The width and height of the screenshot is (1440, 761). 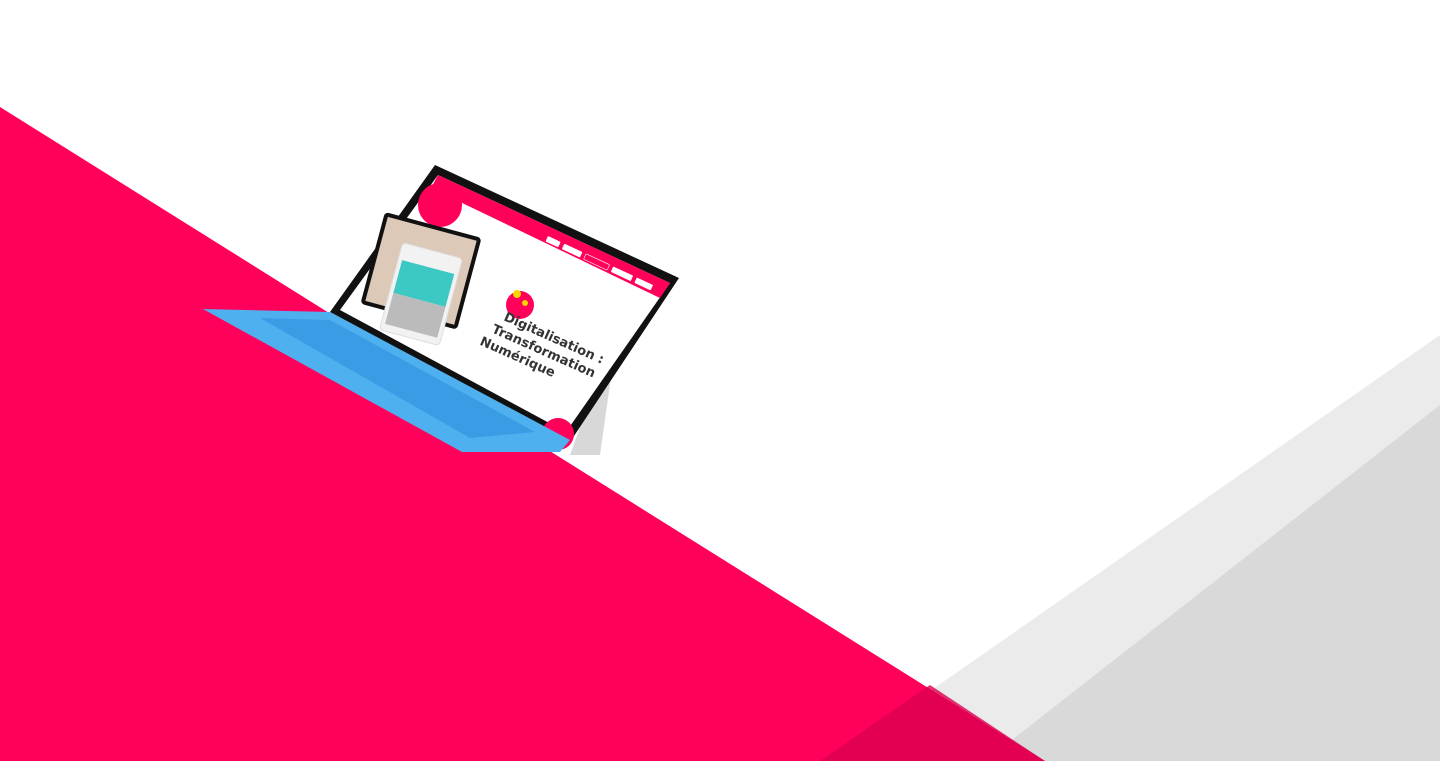 What do you see at coordinates (440, 205) in the screenshot?
I see `screen-pink-circle` at bounding box center [440, 205].